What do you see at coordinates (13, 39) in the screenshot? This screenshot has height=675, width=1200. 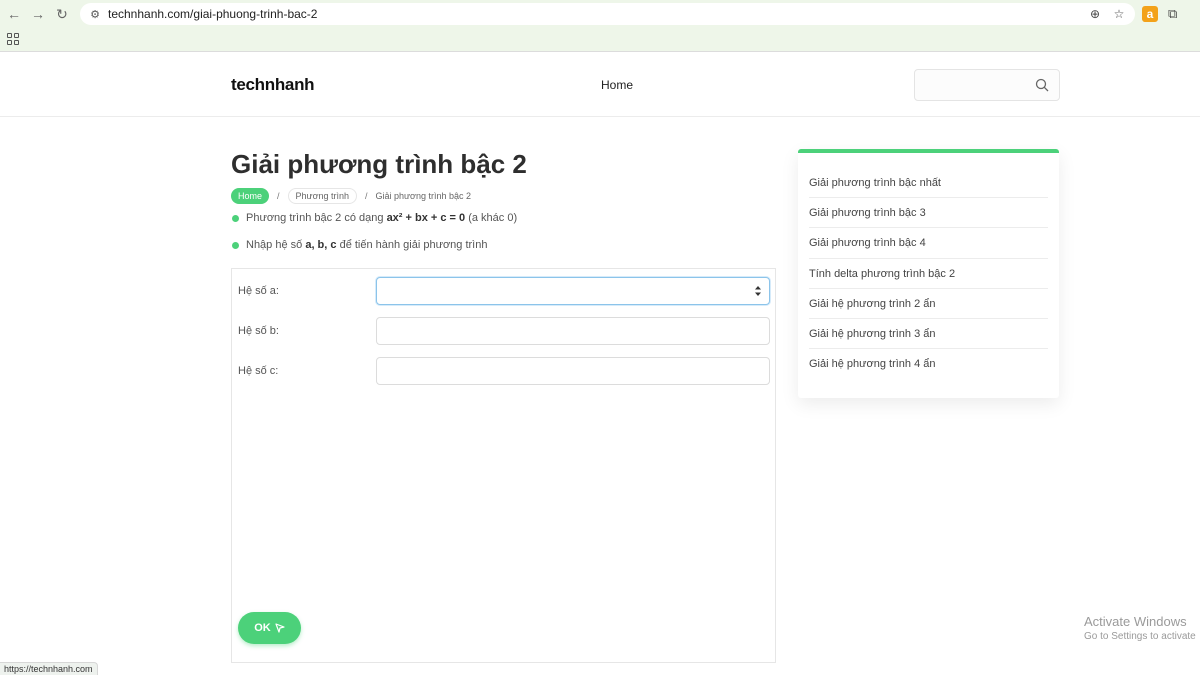 I see `apps-grid-icon` at bounding box center [13, 39].